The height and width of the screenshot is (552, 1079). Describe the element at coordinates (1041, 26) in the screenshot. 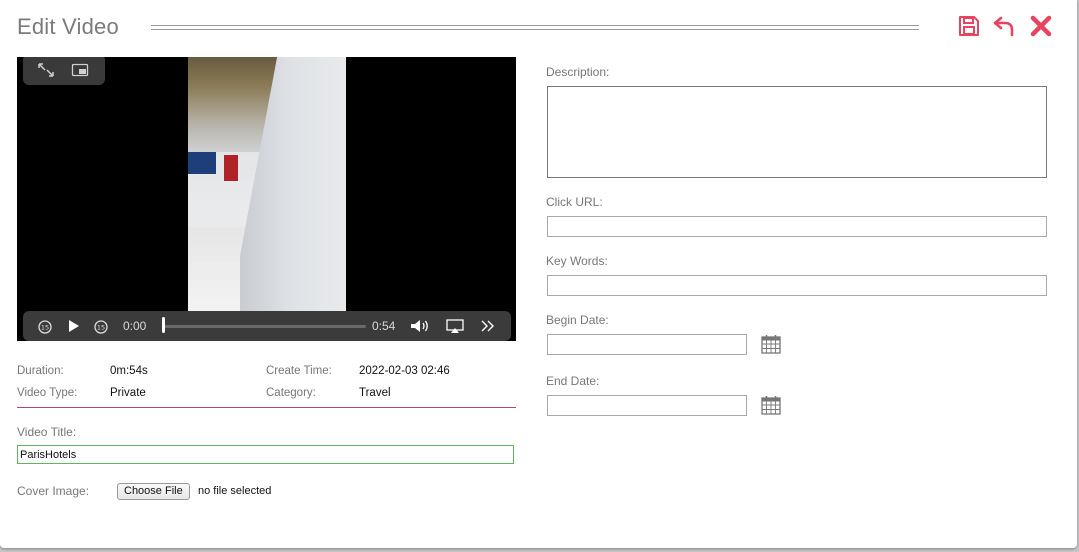

I see `close-icon` at that location.